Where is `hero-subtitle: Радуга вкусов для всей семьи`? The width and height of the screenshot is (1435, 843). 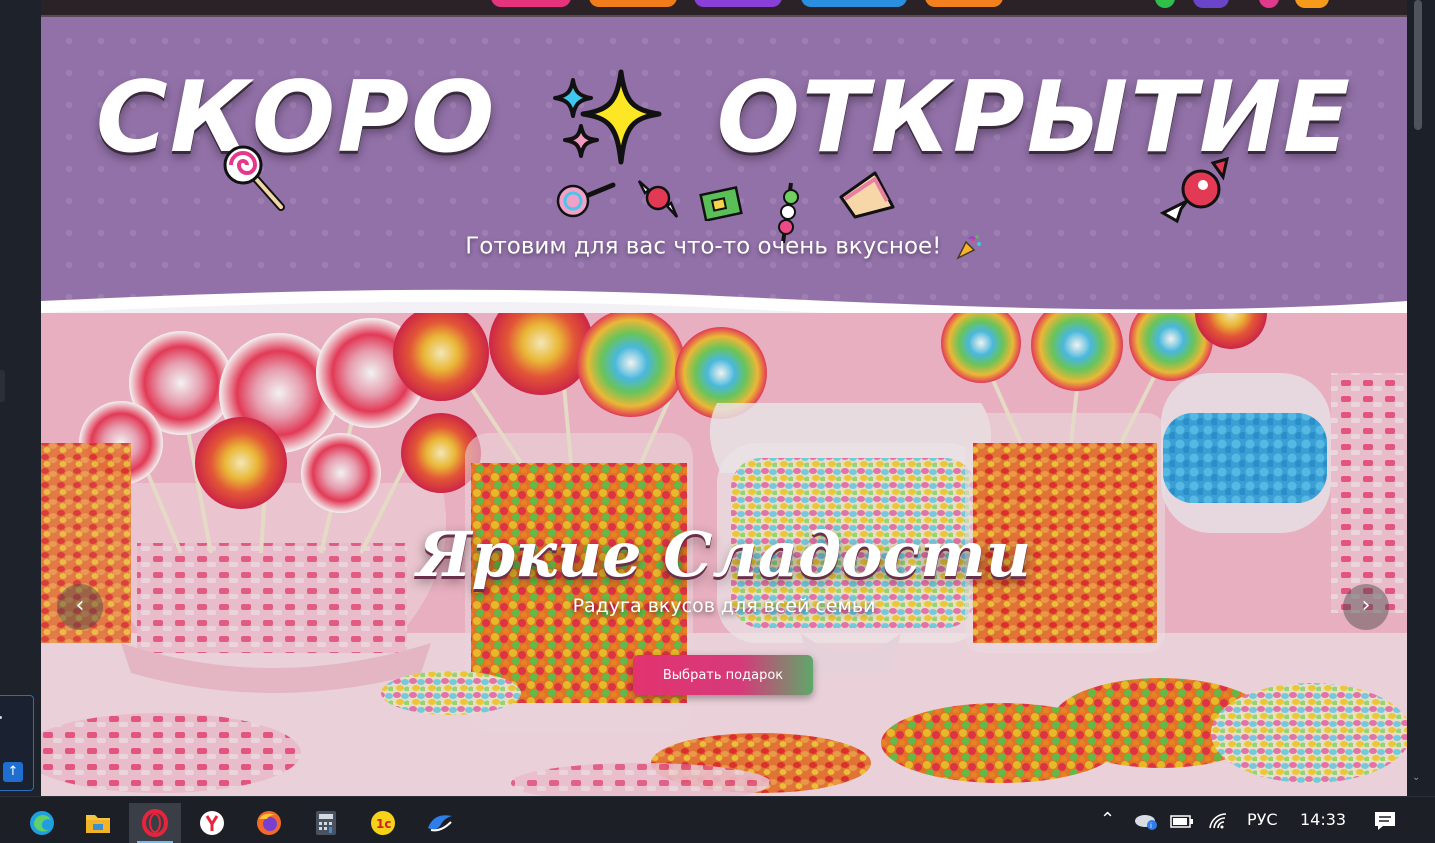 hero-subtitle: Радуга вкусов для всей семьи is located at coordinates (724, 606).